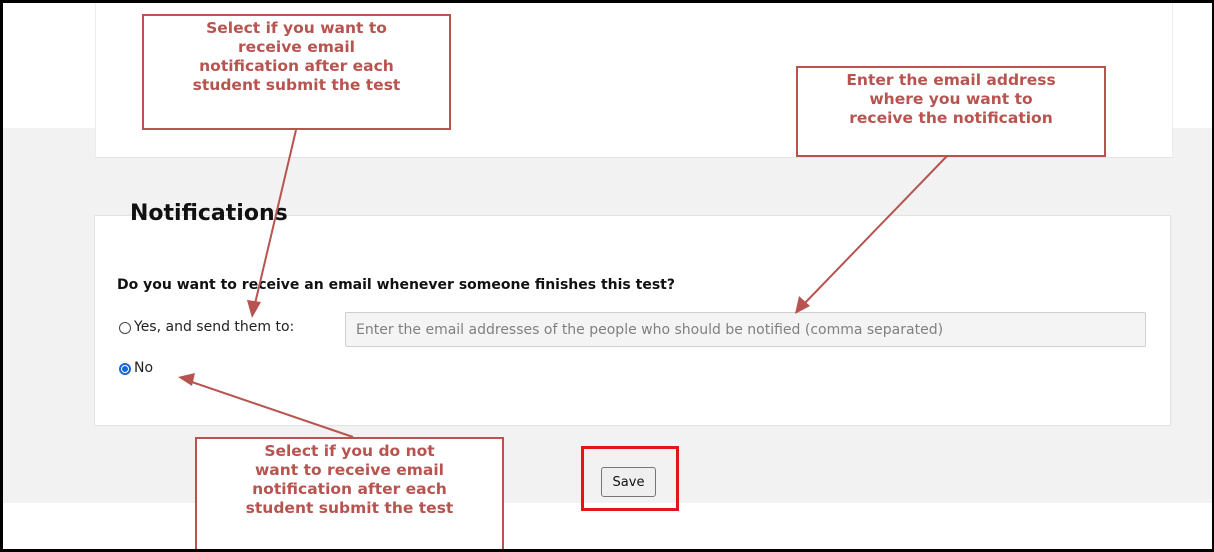 This screenshot has width=1214, height=552. I want to click on callout-yes-line-1: Select if you want to, so click(296, 28).